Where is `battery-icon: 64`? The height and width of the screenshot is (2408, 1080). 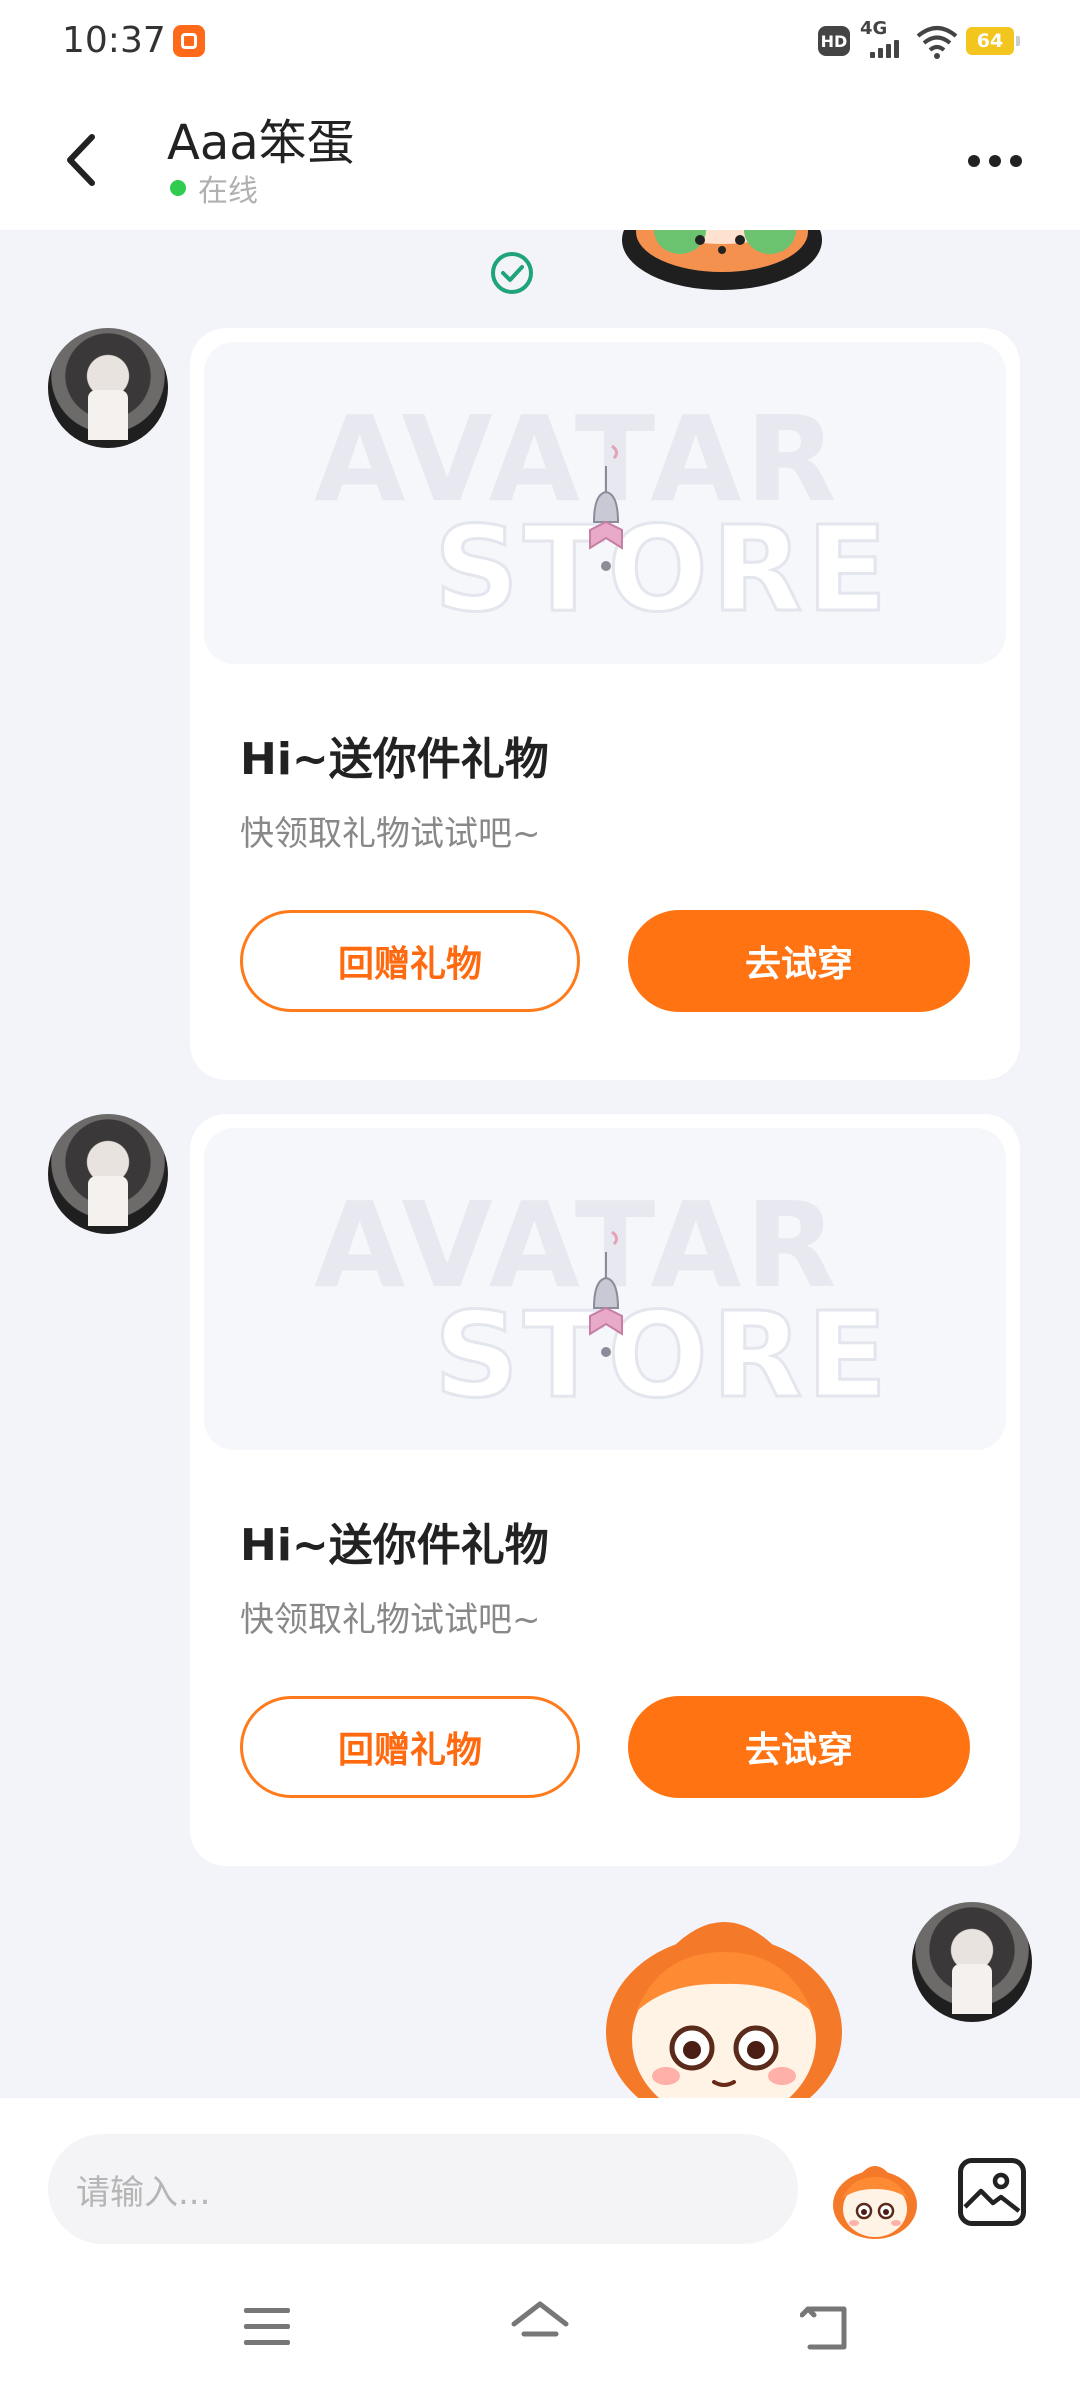
battery-icon: 64 is located at coordinates (993, 41).